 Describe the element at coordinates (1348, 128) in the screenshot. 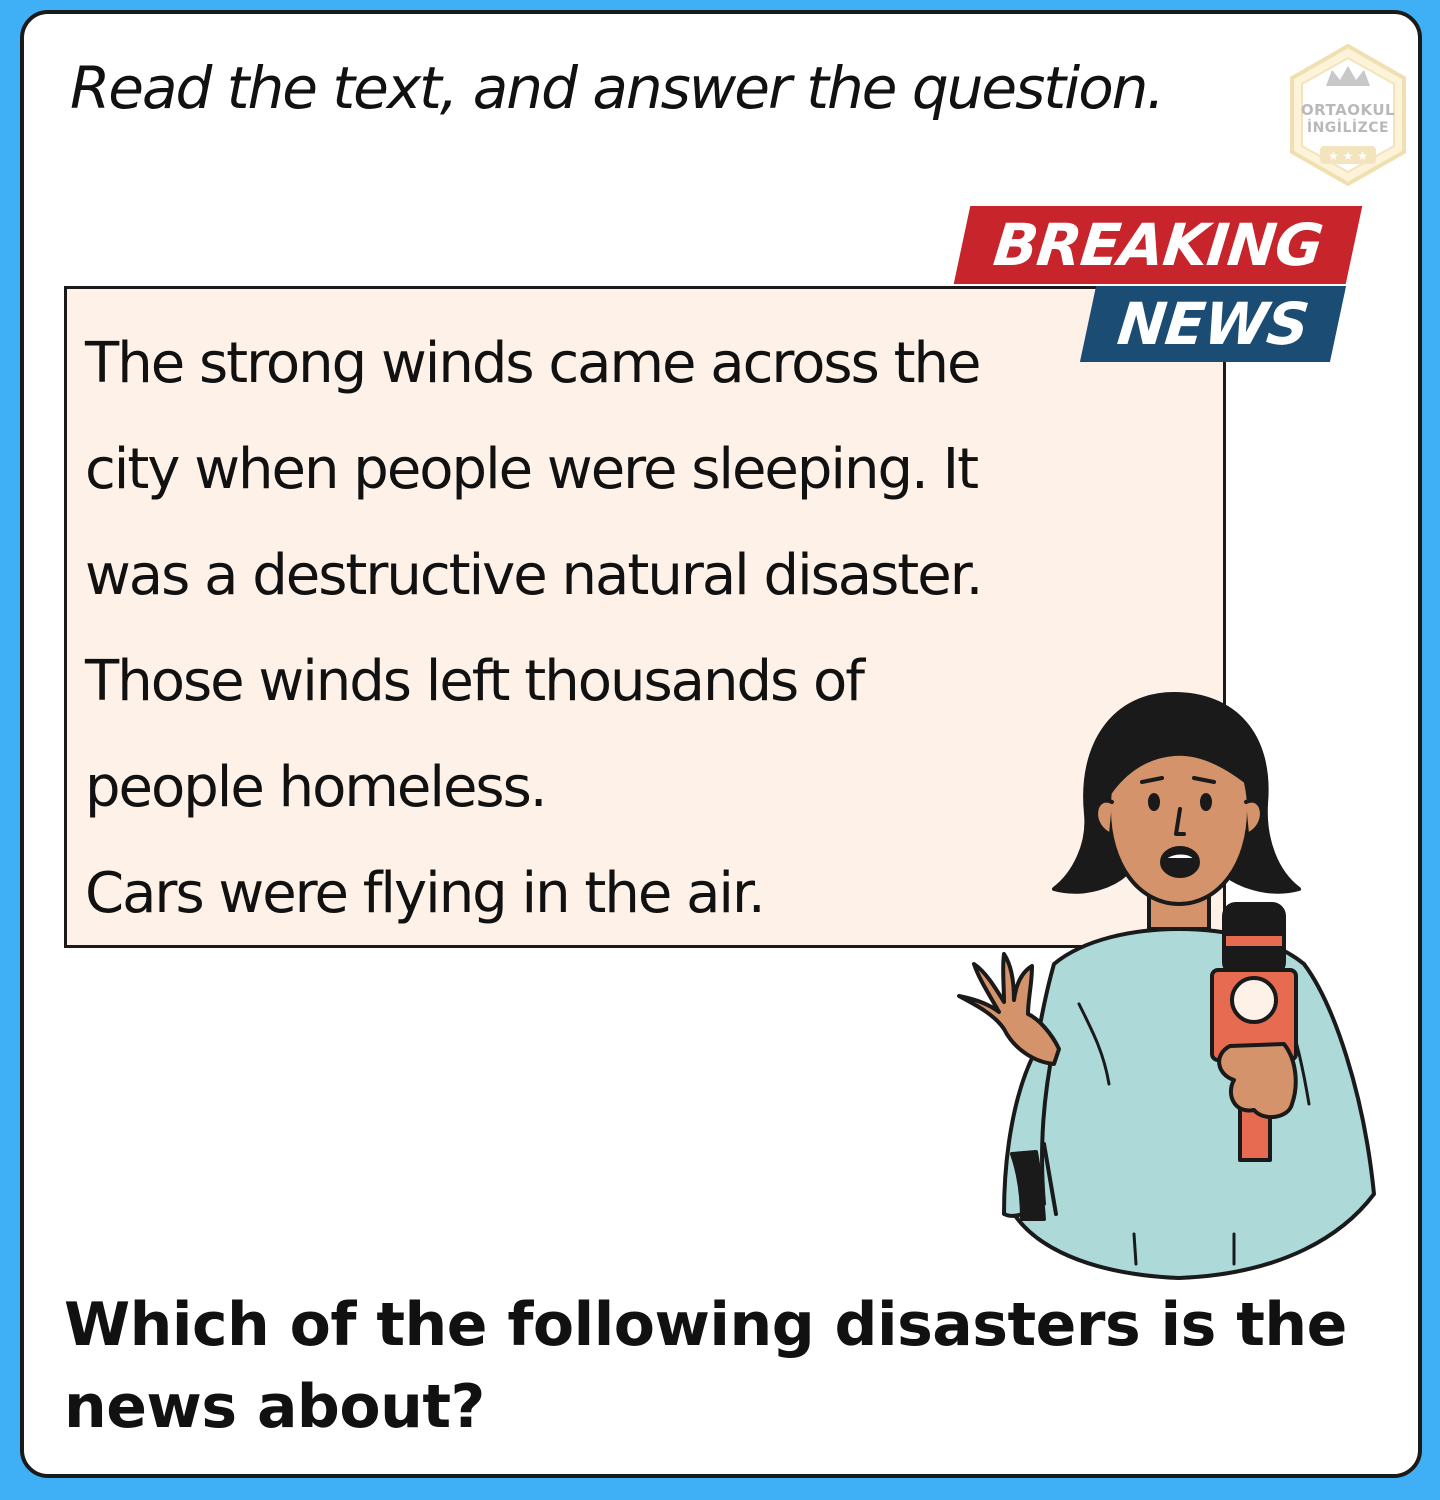

I see `logo-word-2: İNGİLİZCE` at that location.